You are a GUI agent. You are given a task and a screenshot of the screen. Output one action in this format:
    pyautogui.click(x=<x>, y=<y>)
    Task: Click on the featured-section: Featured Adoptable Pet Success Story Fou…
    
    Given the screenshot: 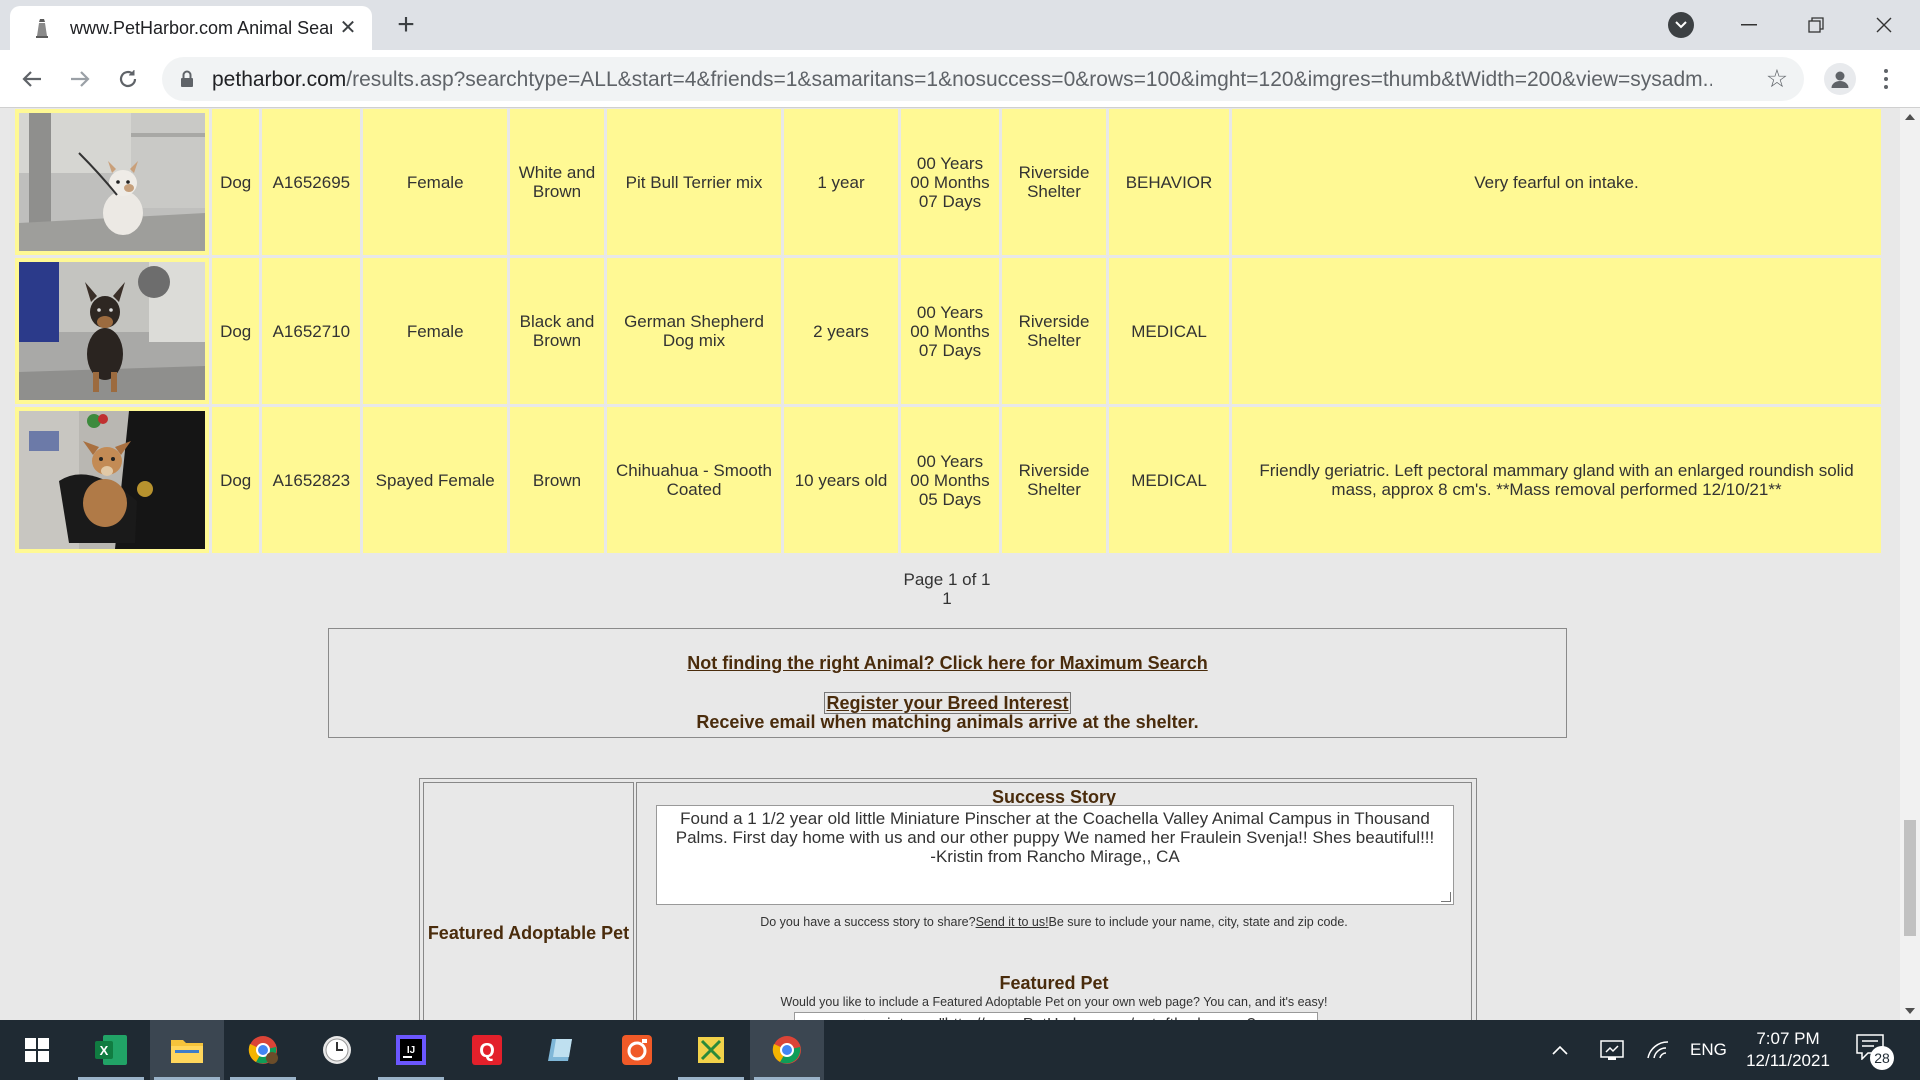 What is the action you would take?
    pyautogui.click(x=948, y=899)
    